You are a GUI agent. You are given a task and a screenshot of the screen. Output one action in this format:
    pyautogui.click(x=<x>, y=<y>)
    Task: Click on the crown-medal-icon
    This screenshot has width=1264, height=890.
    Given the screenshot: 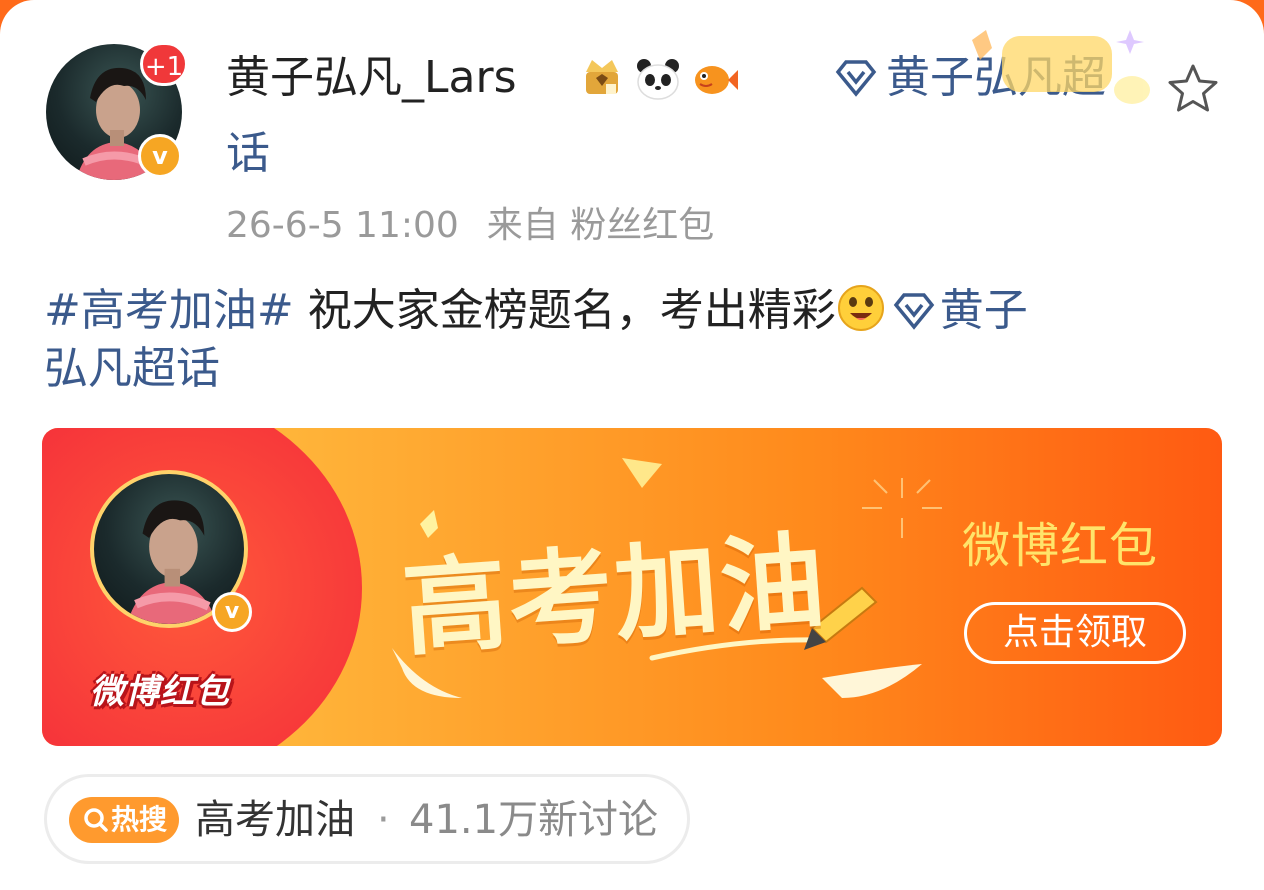 What is the action you would take?
    pyautogui.click(x=602, y=77)
    